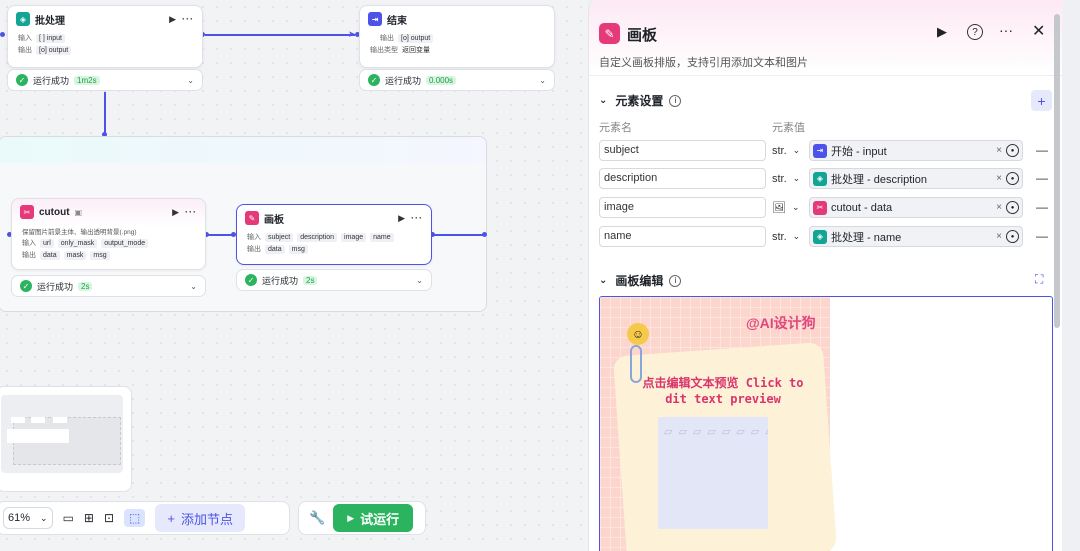 Image resolution: width=1080 pixels, height=551 pixels. I want to click on batch-node: ◈ 批处理 ▶ ··· 输入 [ ] input 输出 [o] output, so click(105, 36).